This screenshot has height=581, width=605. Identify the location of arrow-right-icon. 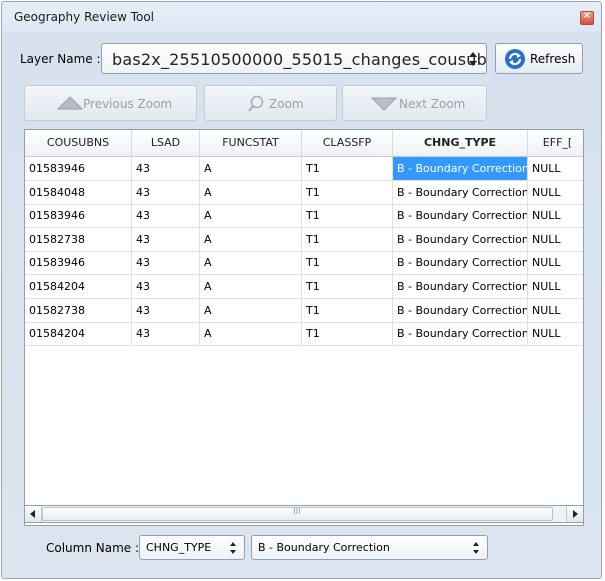
(575, 514).